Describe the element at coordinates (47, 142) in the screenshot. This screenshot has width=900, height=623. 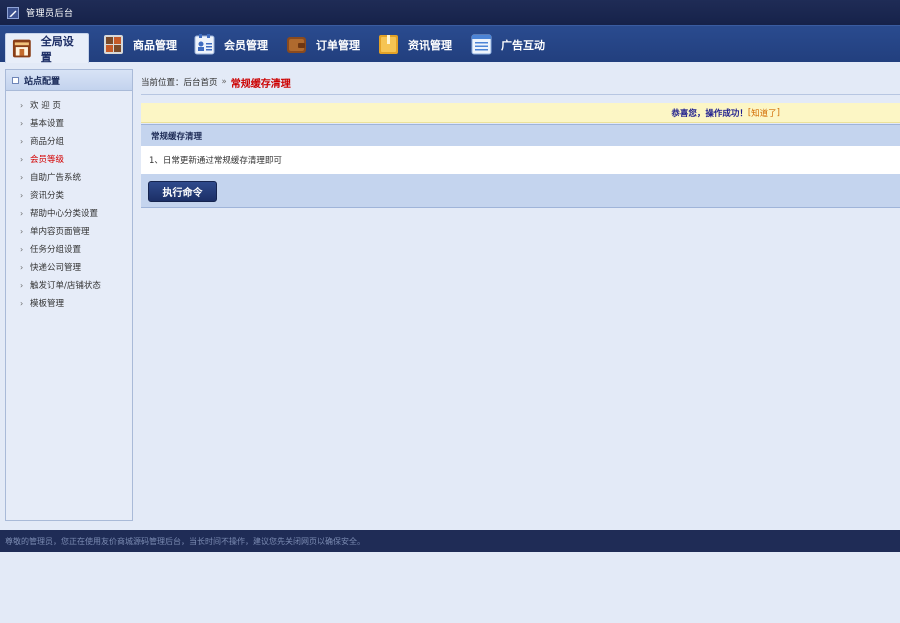
I see `sidebar-item-label: 商品分组` at that location.